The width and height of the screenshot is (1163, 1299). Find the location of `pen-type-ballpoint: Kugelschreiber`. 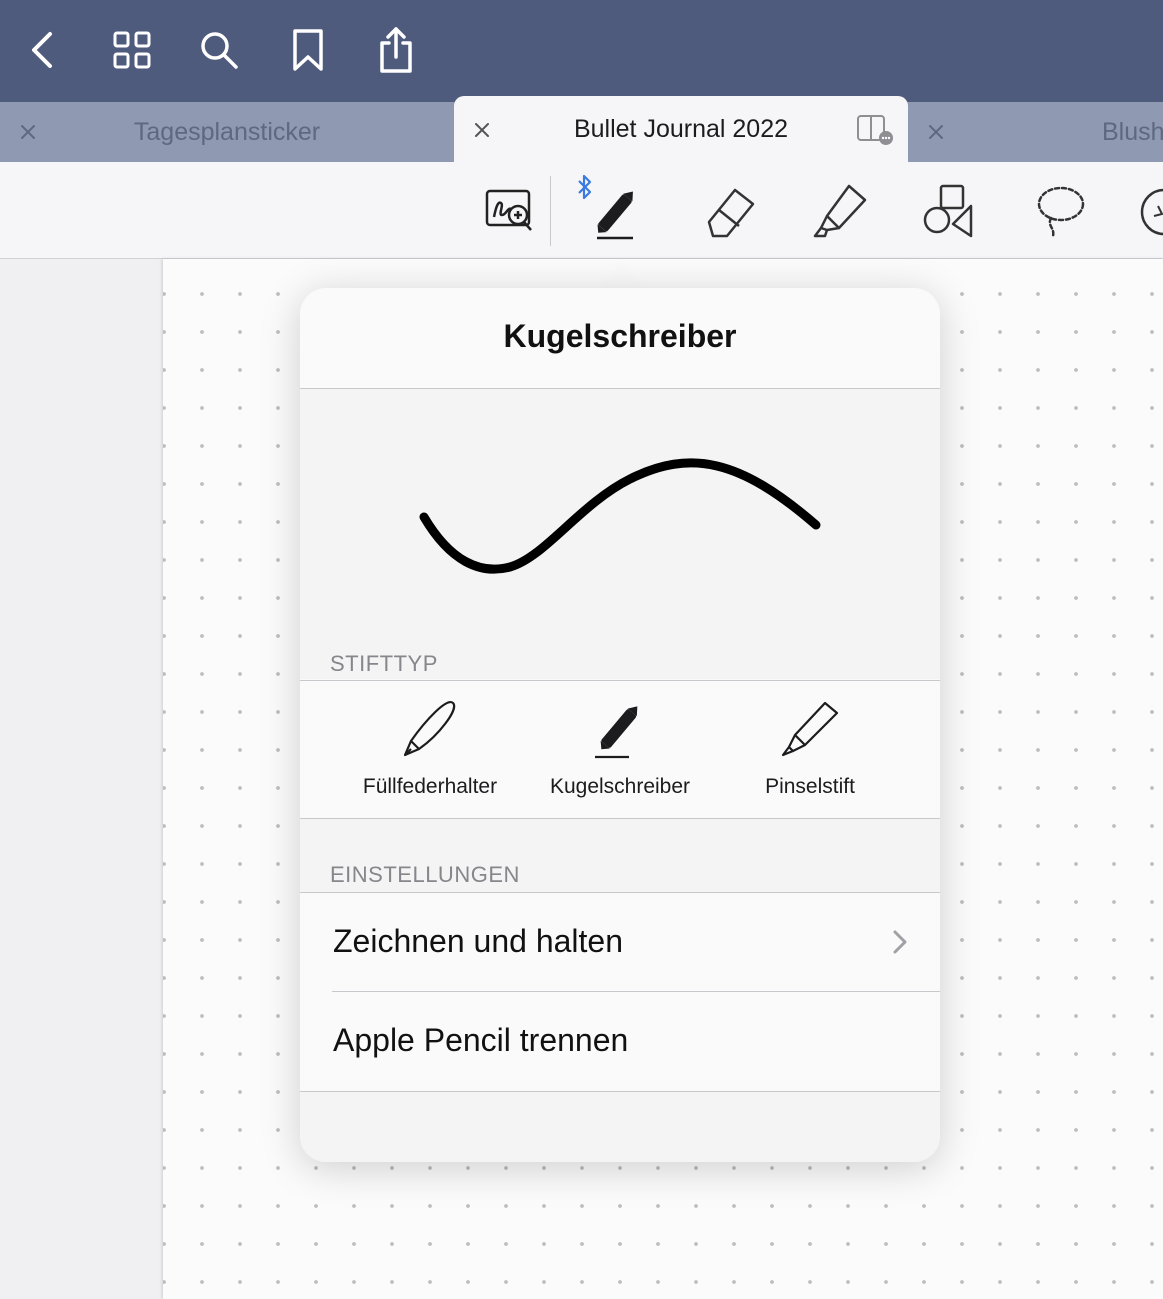

pen-type-ballpoint: Kugelschreiber is located at coordinates (620, 749).